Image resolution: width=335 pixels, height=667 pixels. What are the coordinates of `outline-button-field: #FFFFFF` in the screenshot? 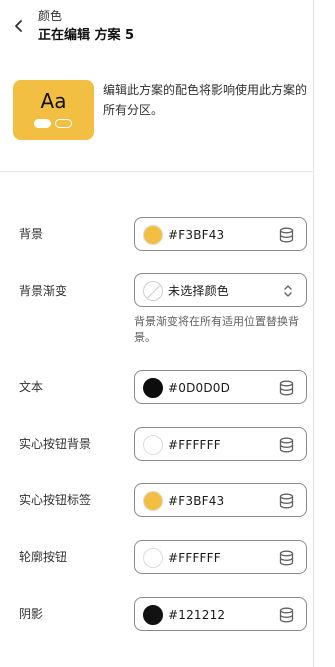 It's located at (220, 557).